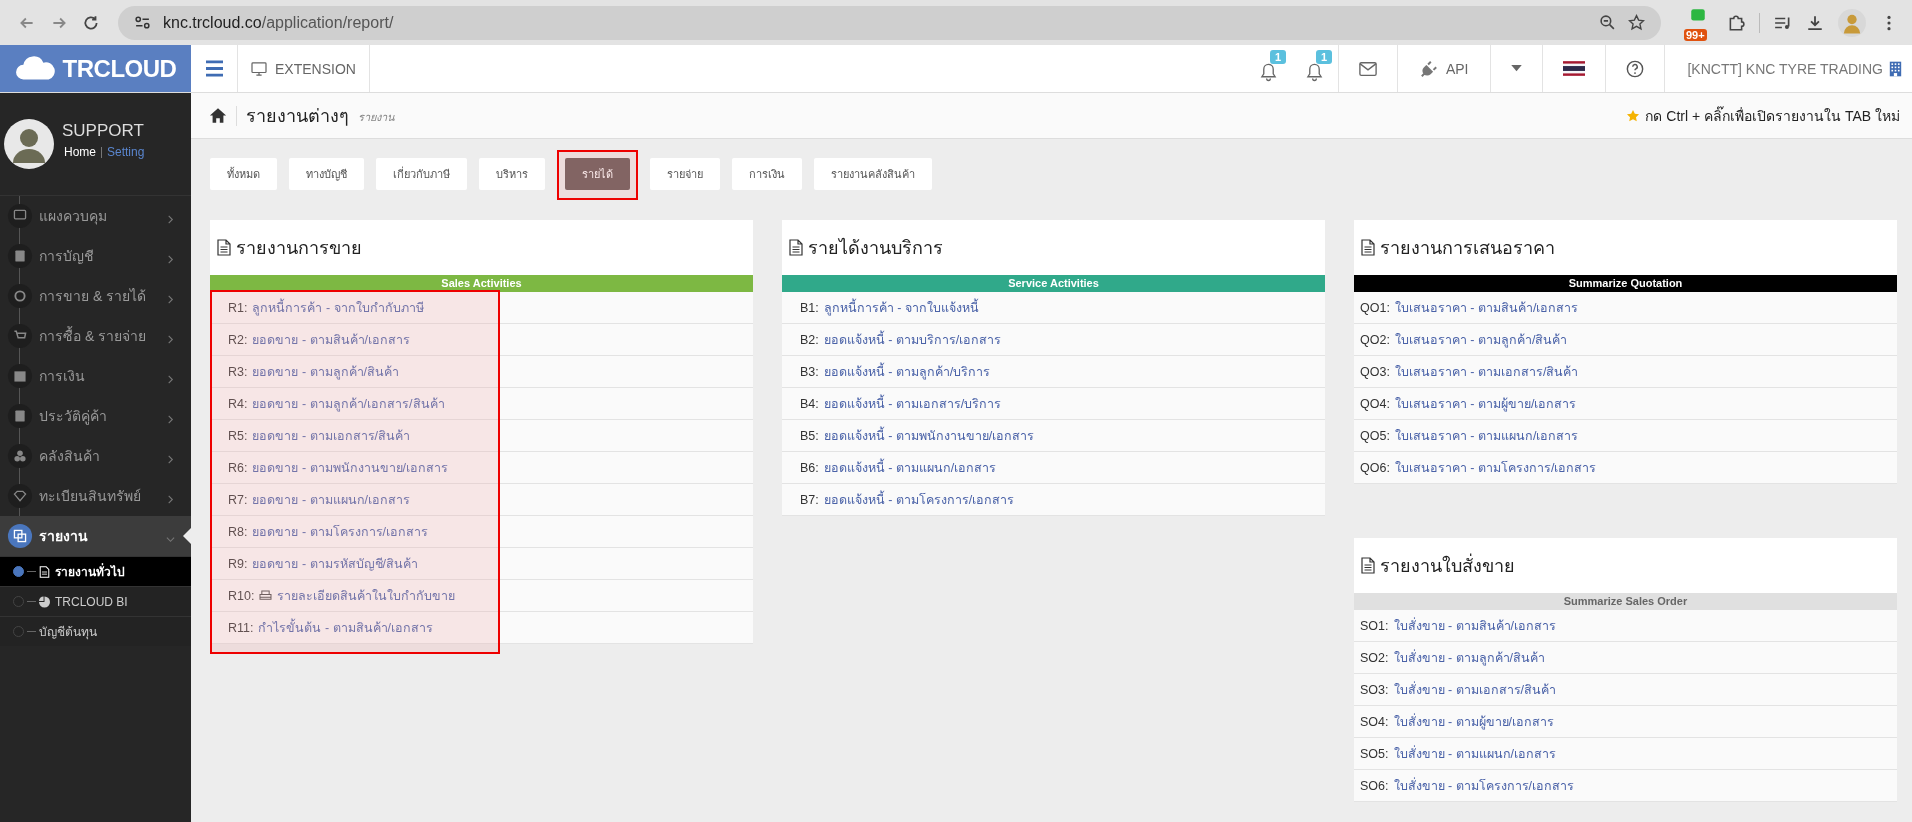 This screenshot has width=1912, height=822. I want to click on report-link: ลูกหนี้การค้า - จากใบกำกับภาษี, so click(338, 307).